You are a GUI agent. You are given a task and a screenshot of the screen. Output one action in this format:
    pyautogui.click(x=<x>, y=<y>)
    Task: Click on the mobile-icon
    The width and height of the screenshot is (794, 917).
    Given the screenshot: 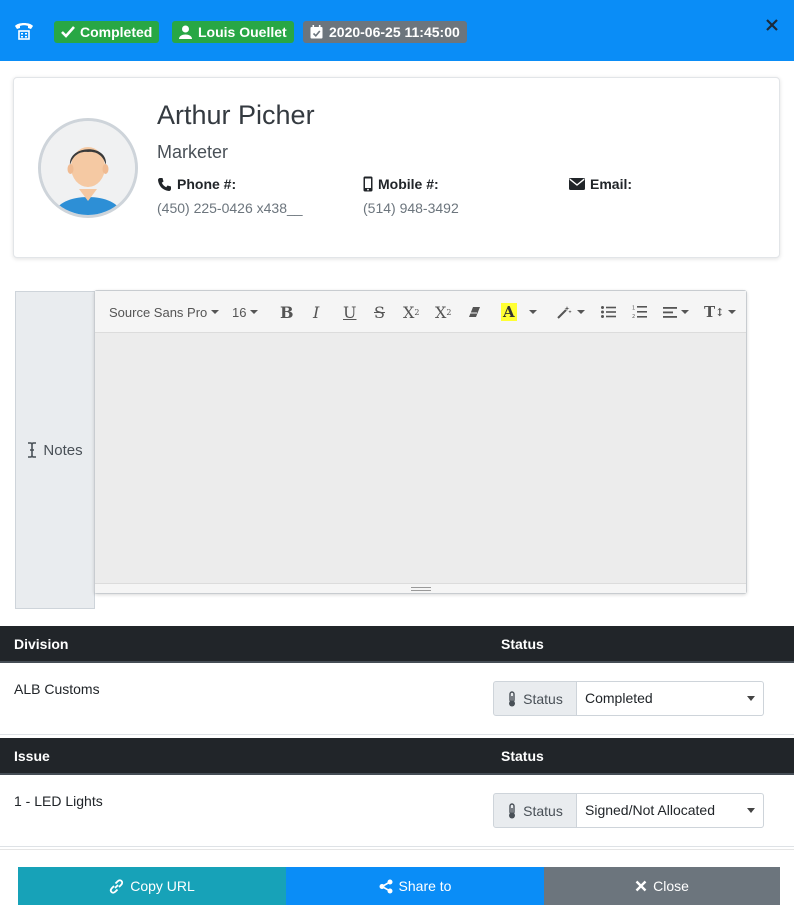 What is the action you would take?
    pyautogui.click(x=368, y=184)
    